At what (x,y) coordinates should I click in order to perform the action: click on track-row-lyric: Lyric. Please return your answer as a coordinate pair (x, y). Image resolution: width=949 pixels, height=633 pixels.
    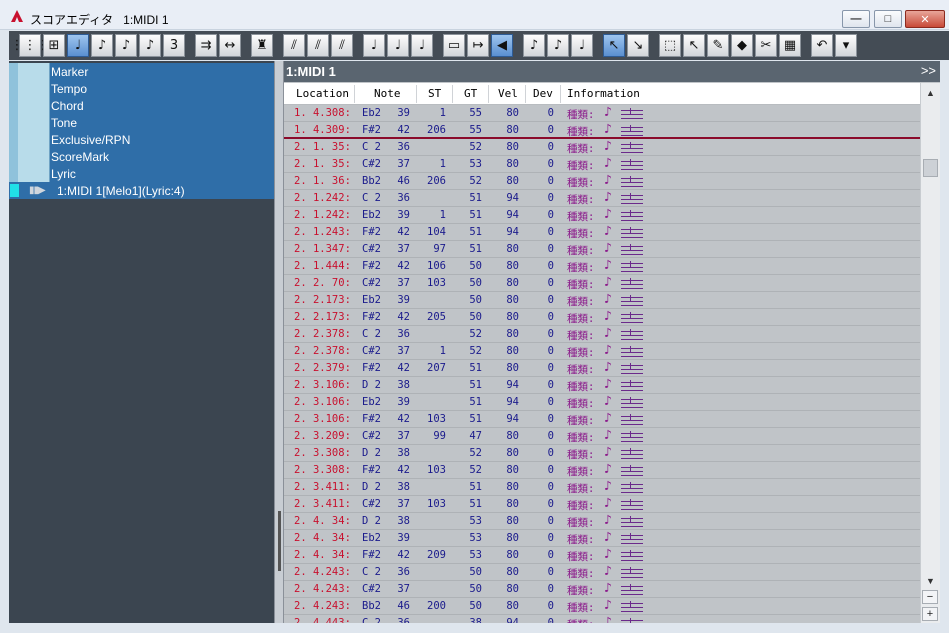
    Looking at the image, I should click on (141, 173).